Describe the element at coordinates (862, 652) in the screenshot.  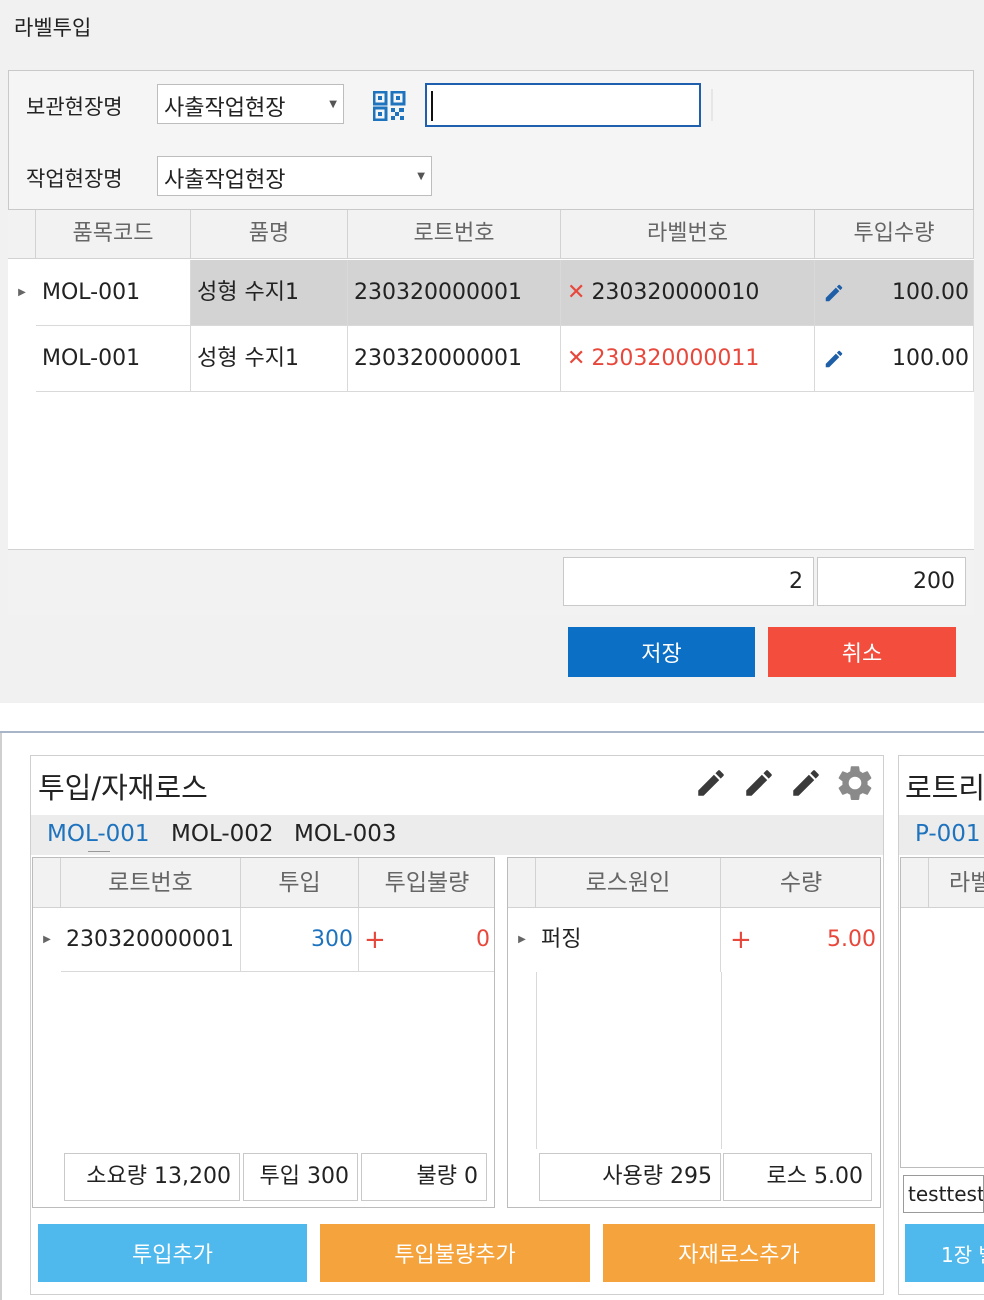
I see `cancel-button: 취소` at that location.